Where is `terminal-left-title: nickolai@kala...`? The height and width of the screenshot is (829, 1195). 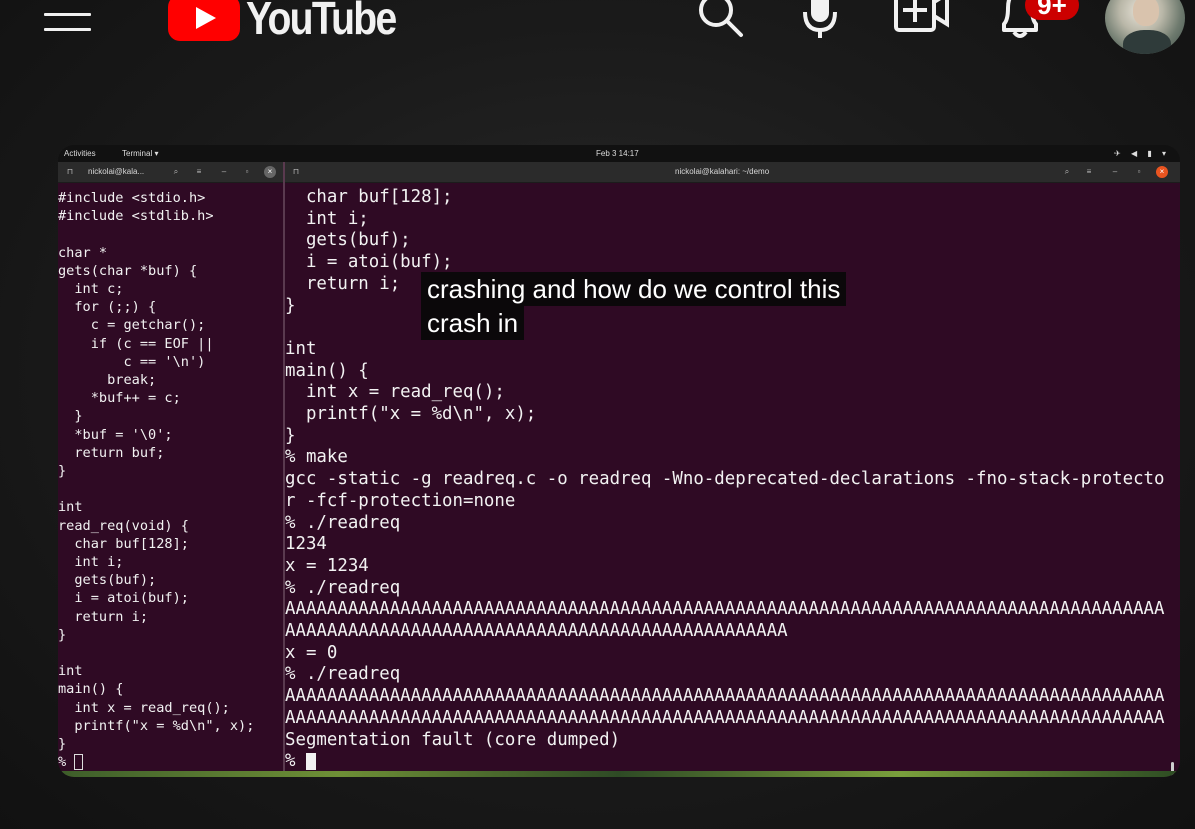 terminal-left-title: nickolai@kala... is located at coordinates (116, 171).